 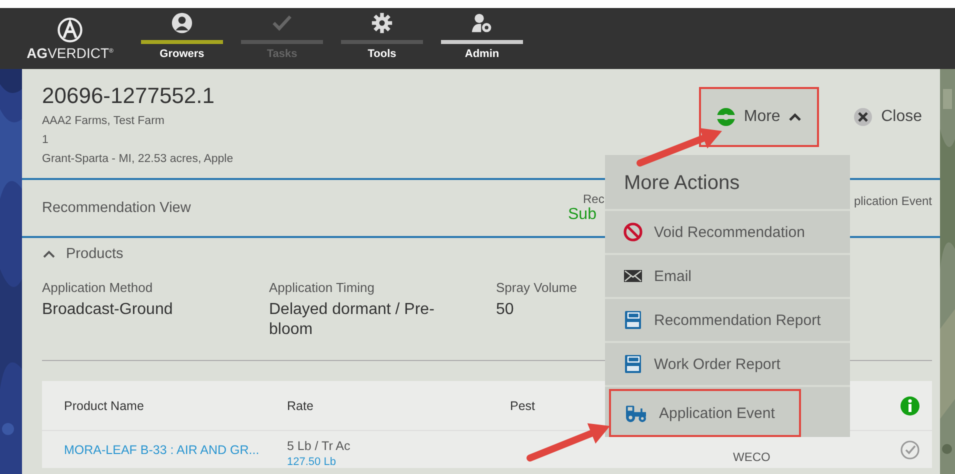 I want to click on column-header: Product Name, so click(x=104, y=405).